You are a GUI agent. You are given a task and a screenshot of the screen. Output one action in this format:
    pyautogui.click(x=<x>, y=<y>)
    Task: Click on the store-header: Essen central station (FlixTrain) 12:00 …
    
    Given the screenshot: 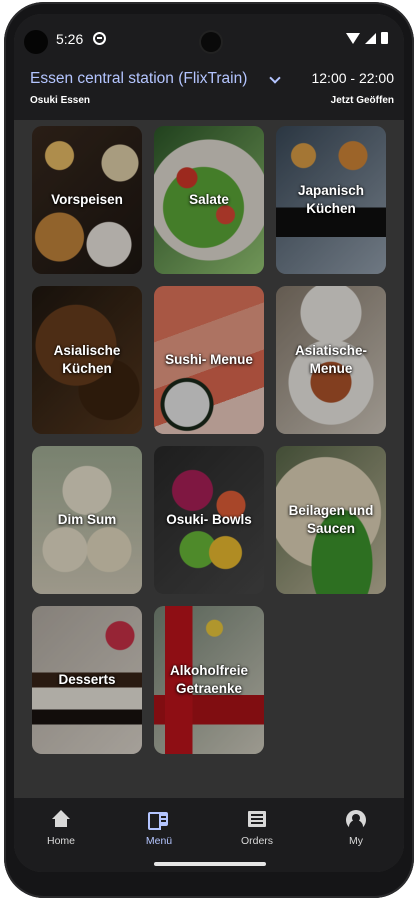 What is the action you would take?
    pyautogui.click(x=209, y=90)
    